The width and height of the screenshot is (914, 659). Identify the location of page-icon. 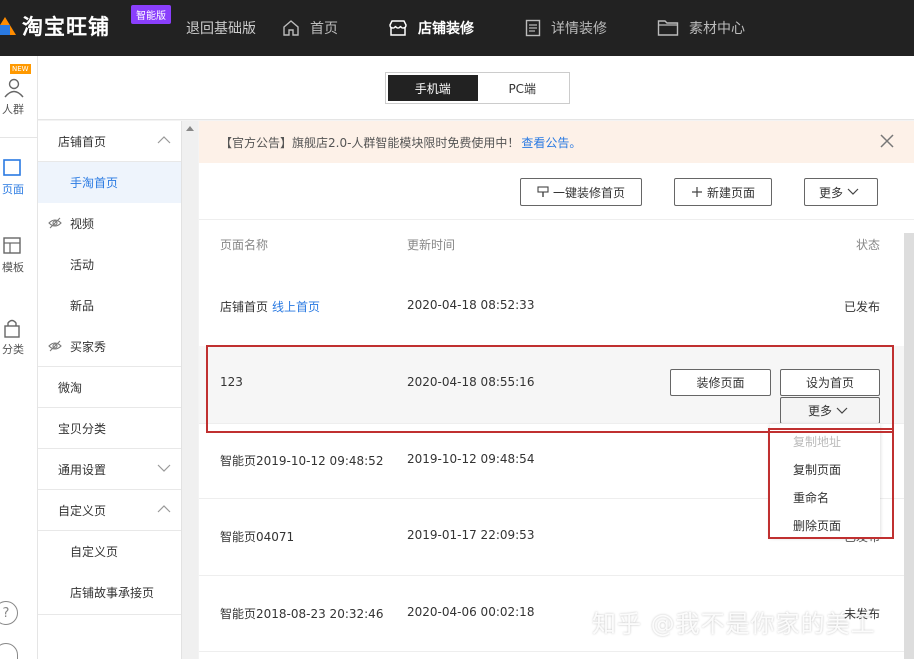
(12, 167).